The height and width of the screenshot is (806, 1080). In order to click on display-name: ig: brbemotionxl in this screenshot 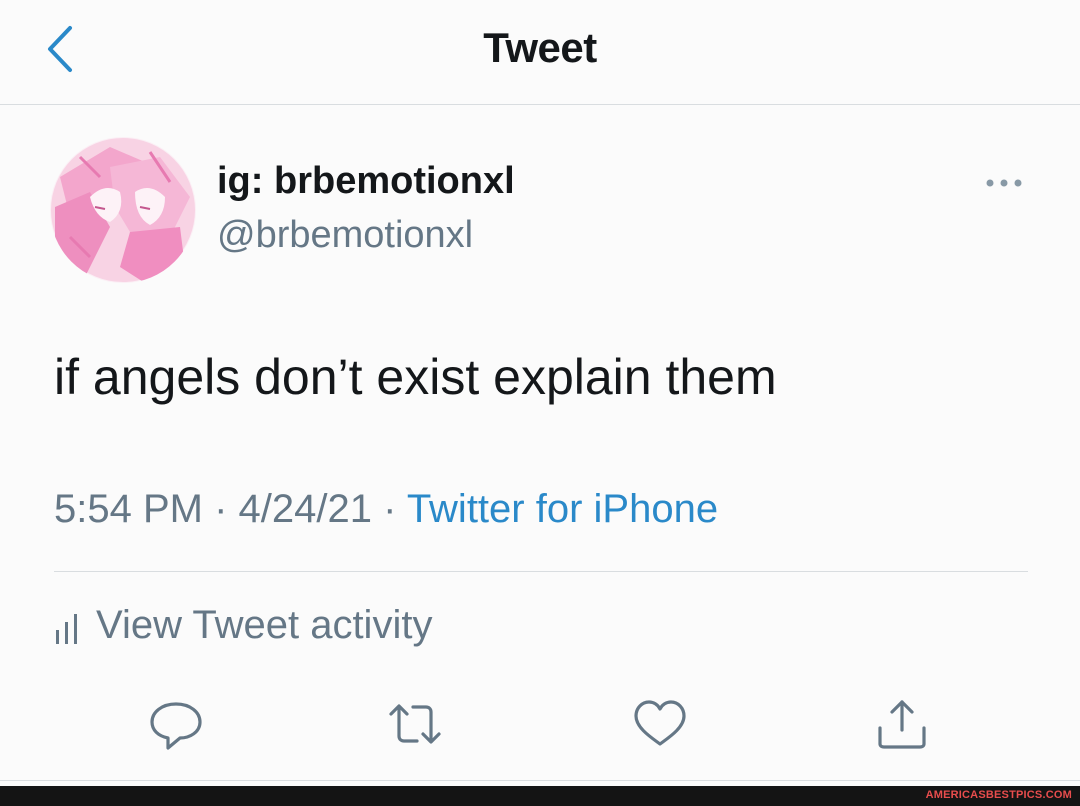, I will do `click(366, 181)`.